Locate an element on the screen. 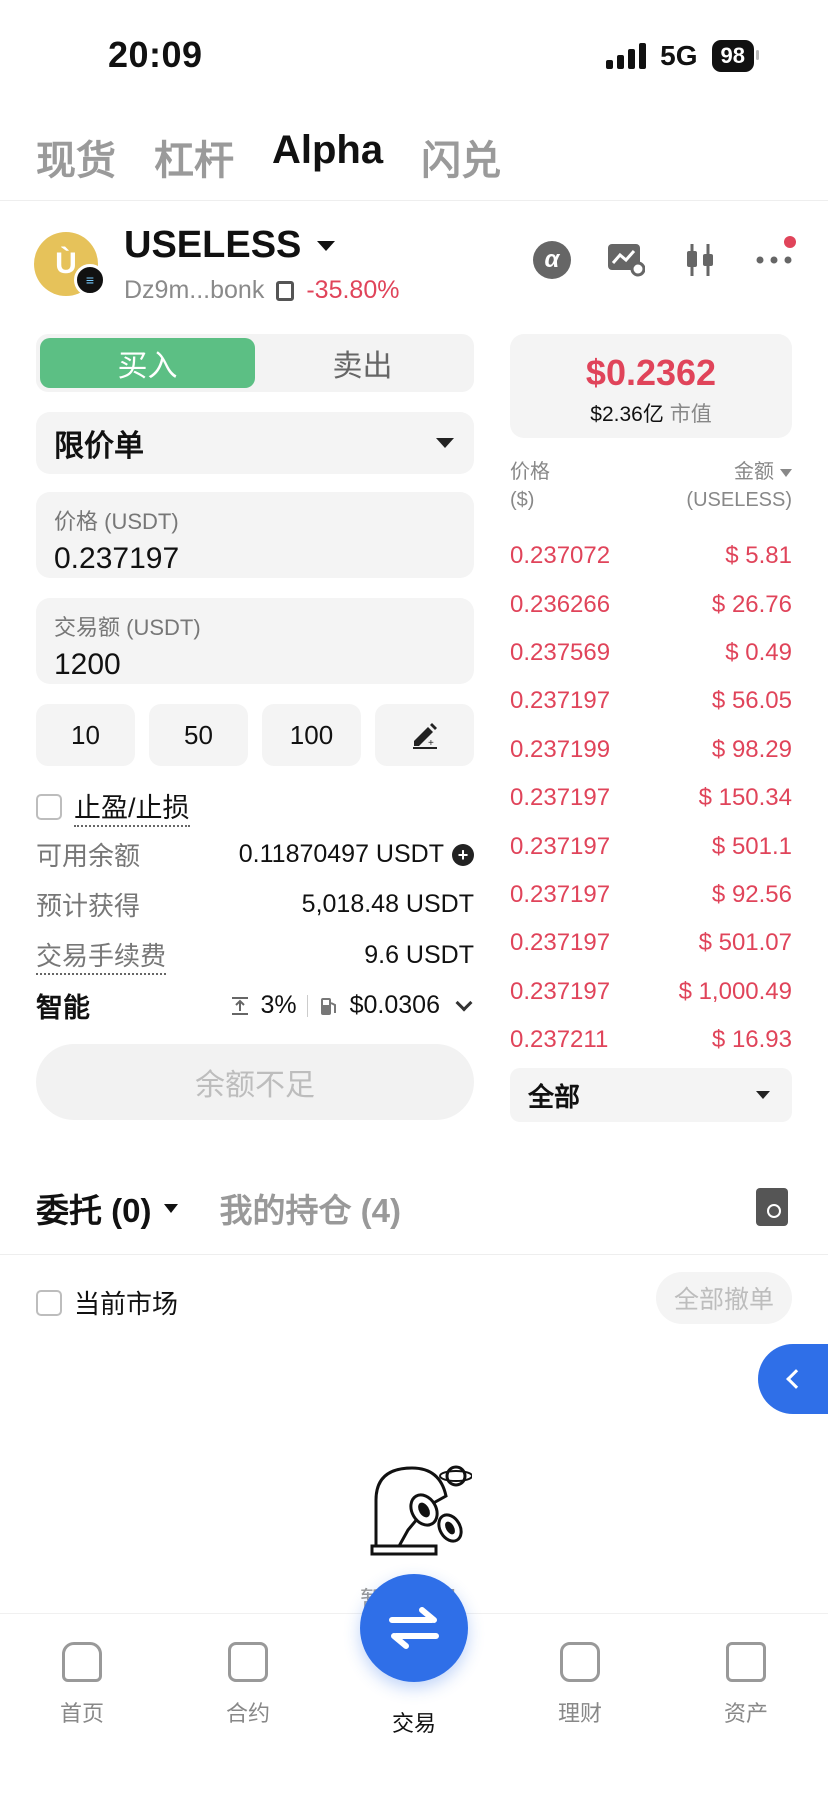  cancel-all-button: 全部撤单 is located at coordinates (723, 1298).